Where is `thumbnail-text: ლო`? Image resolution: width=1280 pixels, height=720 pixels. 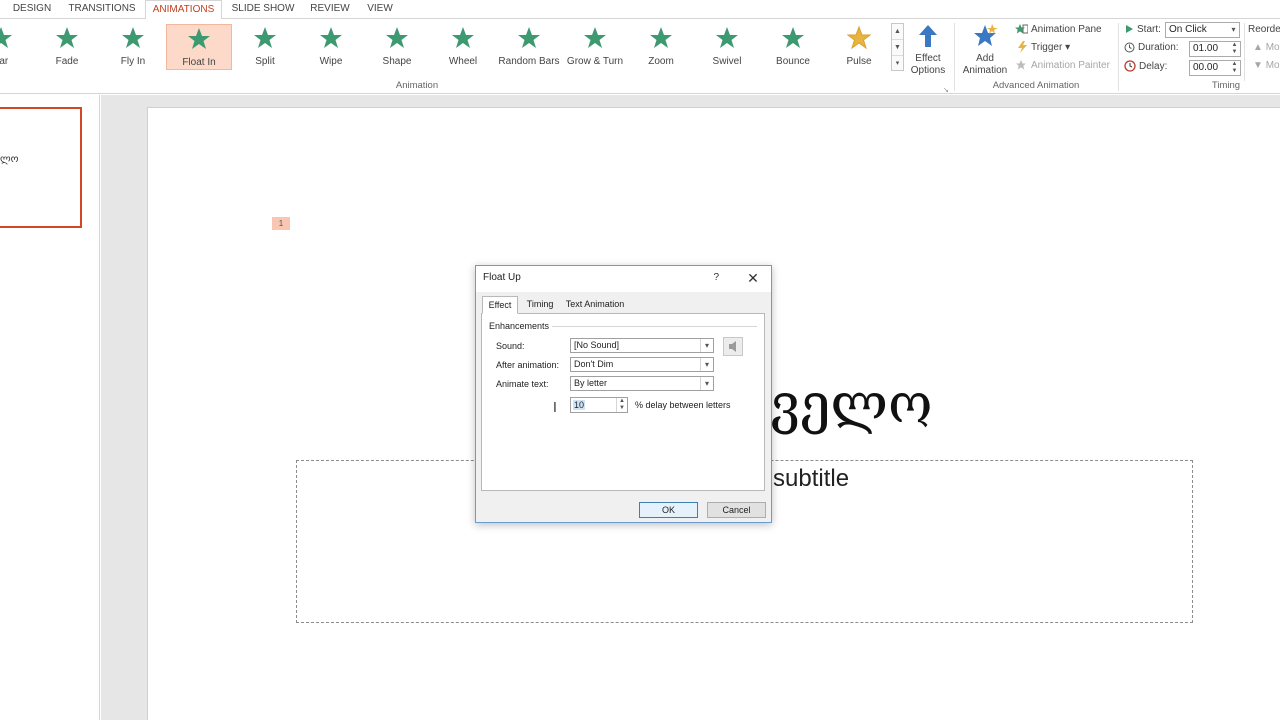
thumbnail-text: ლო is located at coordinates (9, 159).